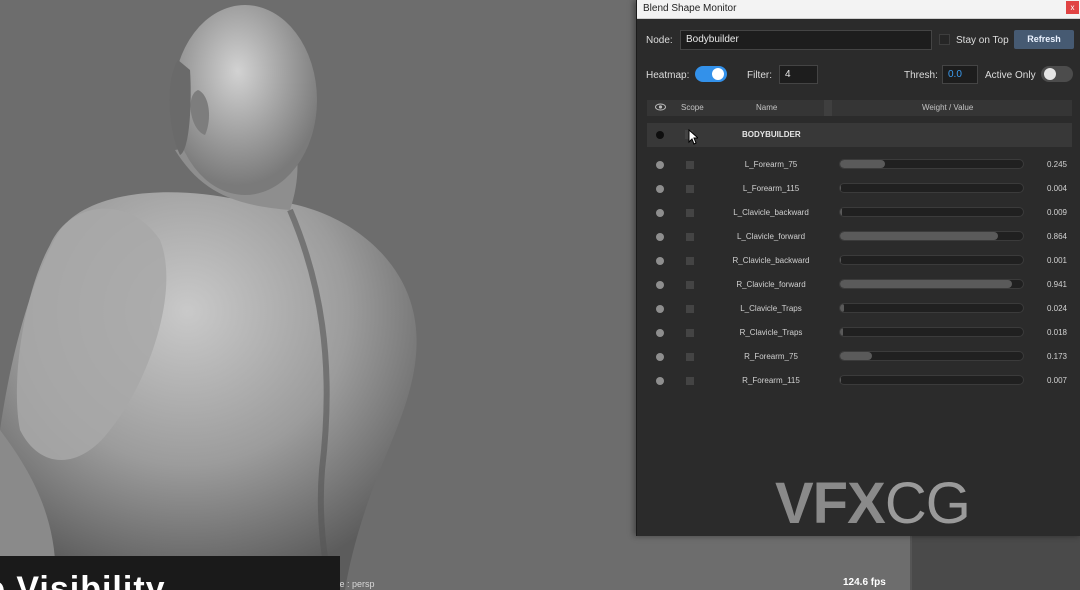  What do you see at coordinates (1072, 7) in the screenshot?
I see `close-button: x` at bounding box center [1072, 7].